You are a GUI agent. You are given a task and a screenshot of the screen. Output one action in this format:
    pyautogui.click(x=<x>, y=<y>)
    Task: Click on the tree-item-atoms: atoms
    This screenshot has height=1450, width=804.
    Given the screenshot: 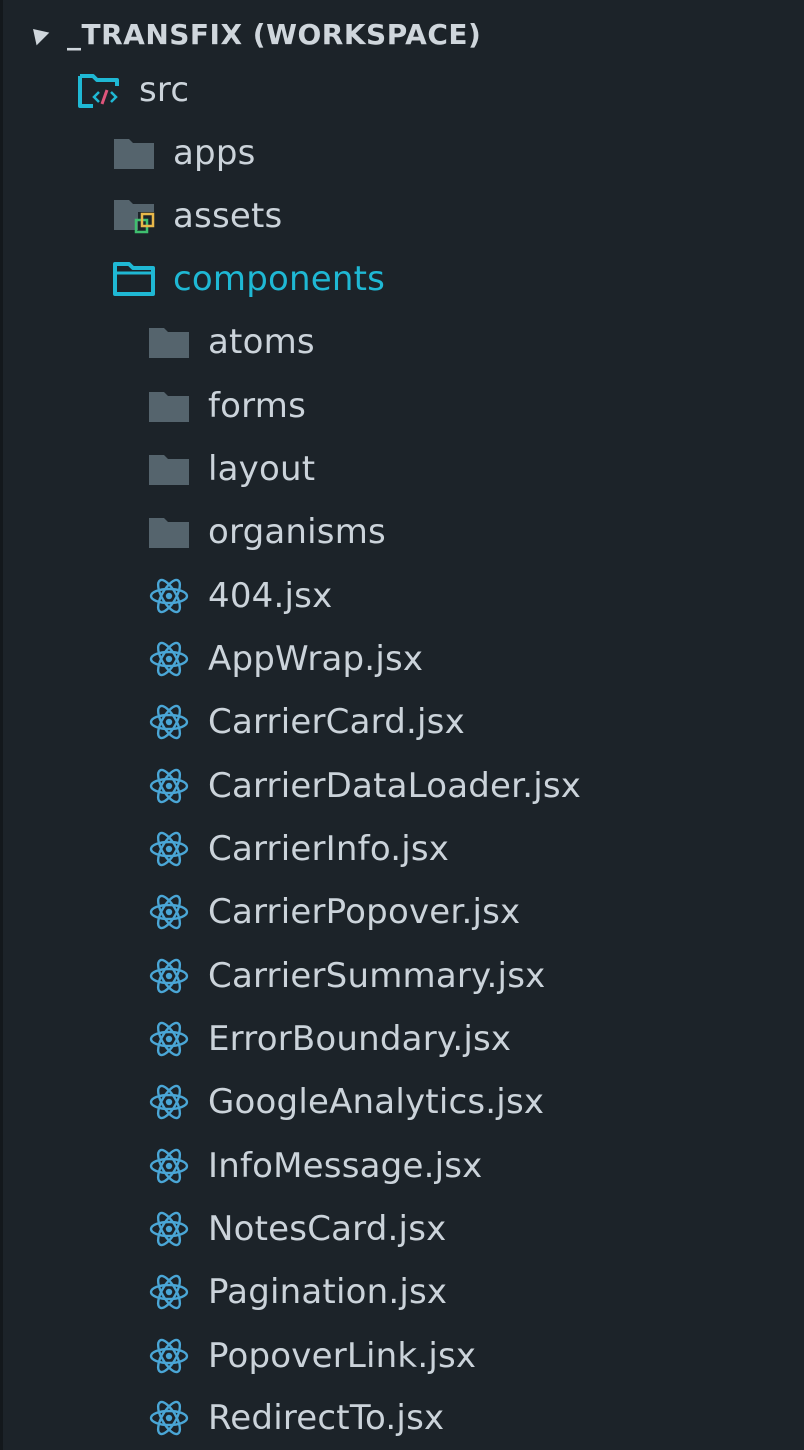 What is the action you would take?
    pyautogui.click(x=403, y=342)
    